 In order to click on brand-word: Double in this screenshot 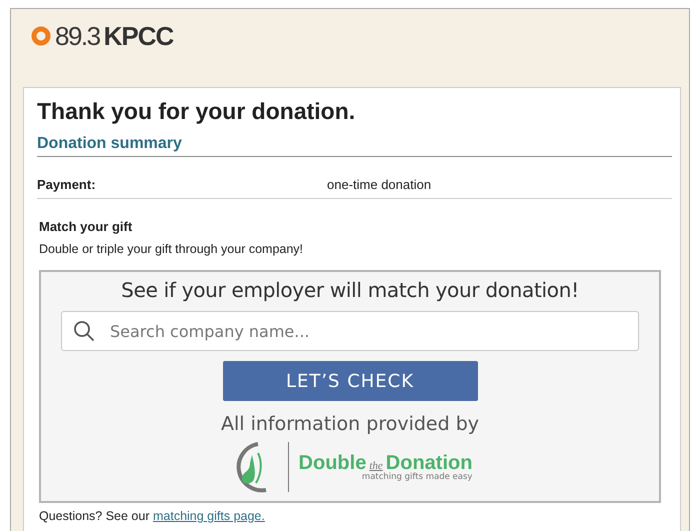, I will do `click(332, 463)`.